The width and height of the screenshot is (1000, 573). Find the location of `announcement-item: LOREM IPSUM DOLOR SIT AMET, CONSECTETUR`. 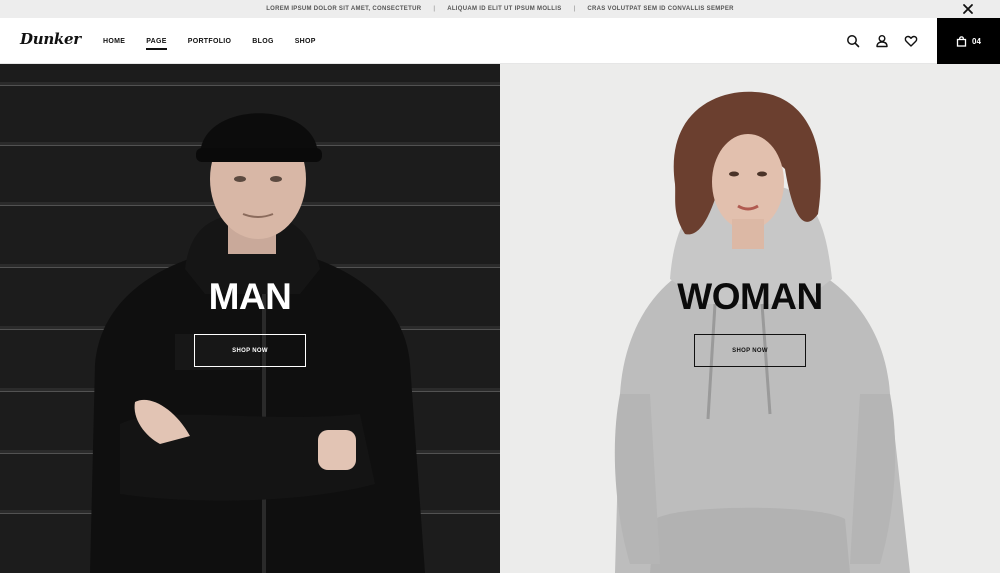

announcement-item: LOREM IPSUM DOLOR SIT AMET, CONSECTETUR is located at coordinates (344, 9).